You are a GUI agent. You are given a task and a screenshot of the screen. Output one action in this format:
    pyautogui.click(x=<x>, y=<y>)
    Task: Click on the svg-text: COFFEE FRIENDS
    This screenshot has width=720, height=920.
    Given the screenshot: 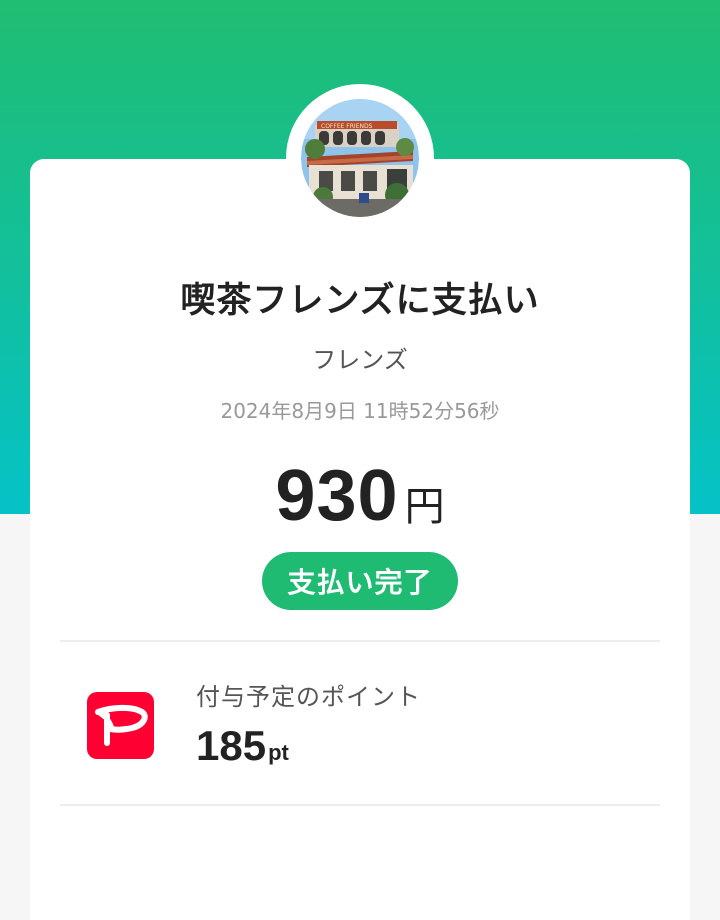 What is the action you would take?
    pyautogui.click(x=347, y=126)
    